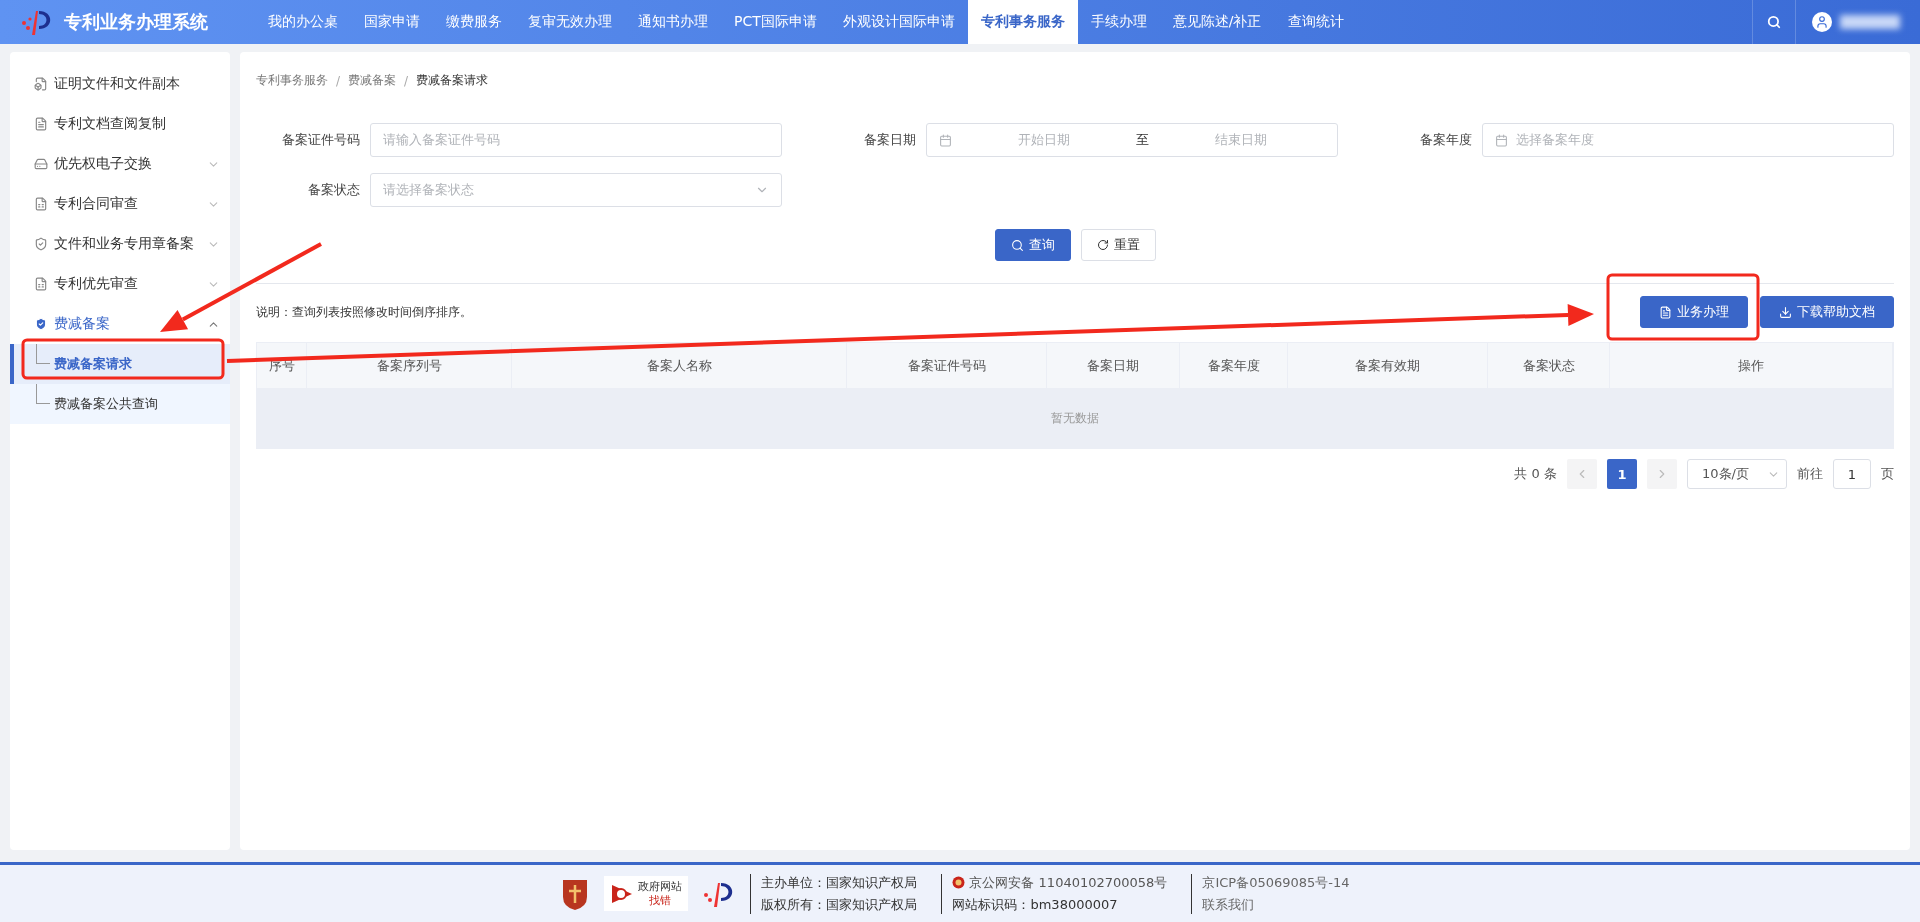 Image resolution: width=1920 pixels, height=922 pixels. Describe the element at coordinates (303, 22) in the screenshot. I see `nav-tab: 我的办公桌` at that location.